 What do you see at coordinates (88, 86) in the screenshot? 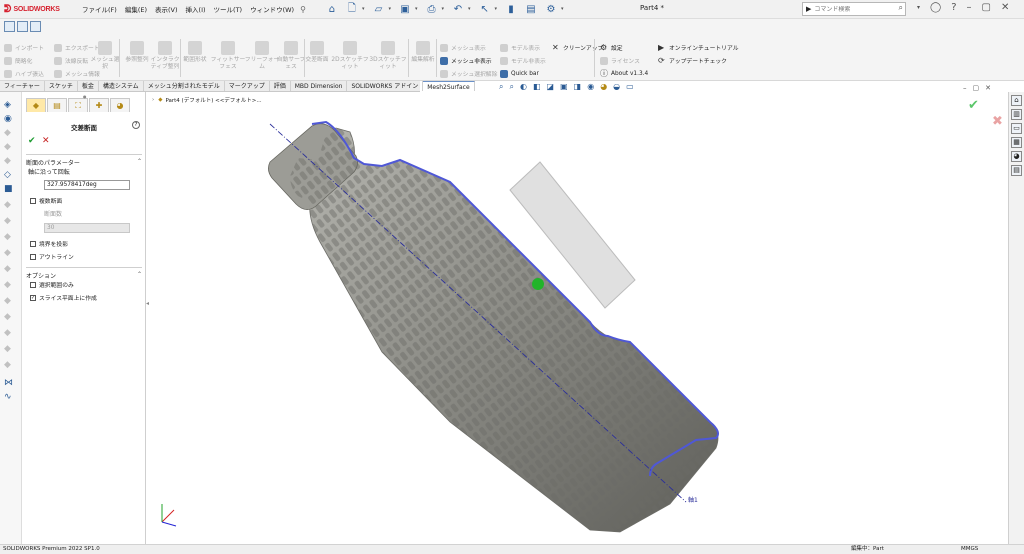
I see `tab-sheet-metal: 板金` at bounding box center [88, 86].